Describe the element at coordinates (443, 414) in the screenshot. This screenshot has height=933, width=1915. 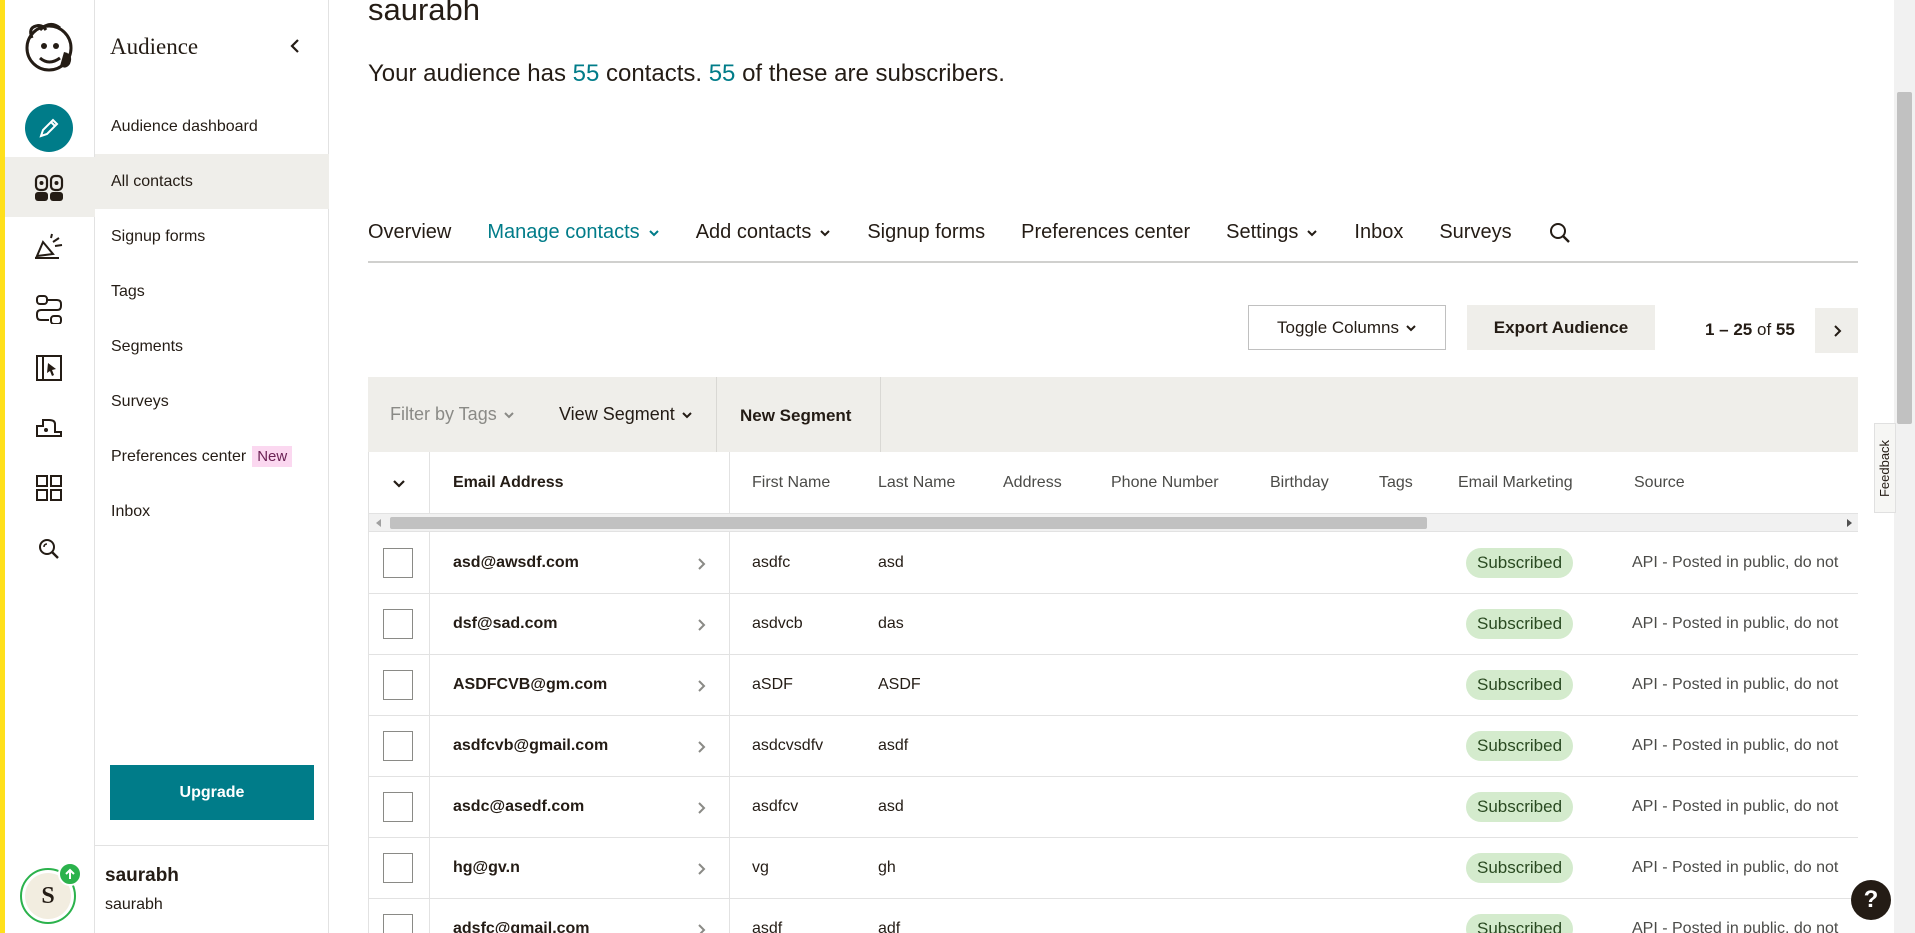
I see `filter-tags-label: Filter by Tags` at that location.